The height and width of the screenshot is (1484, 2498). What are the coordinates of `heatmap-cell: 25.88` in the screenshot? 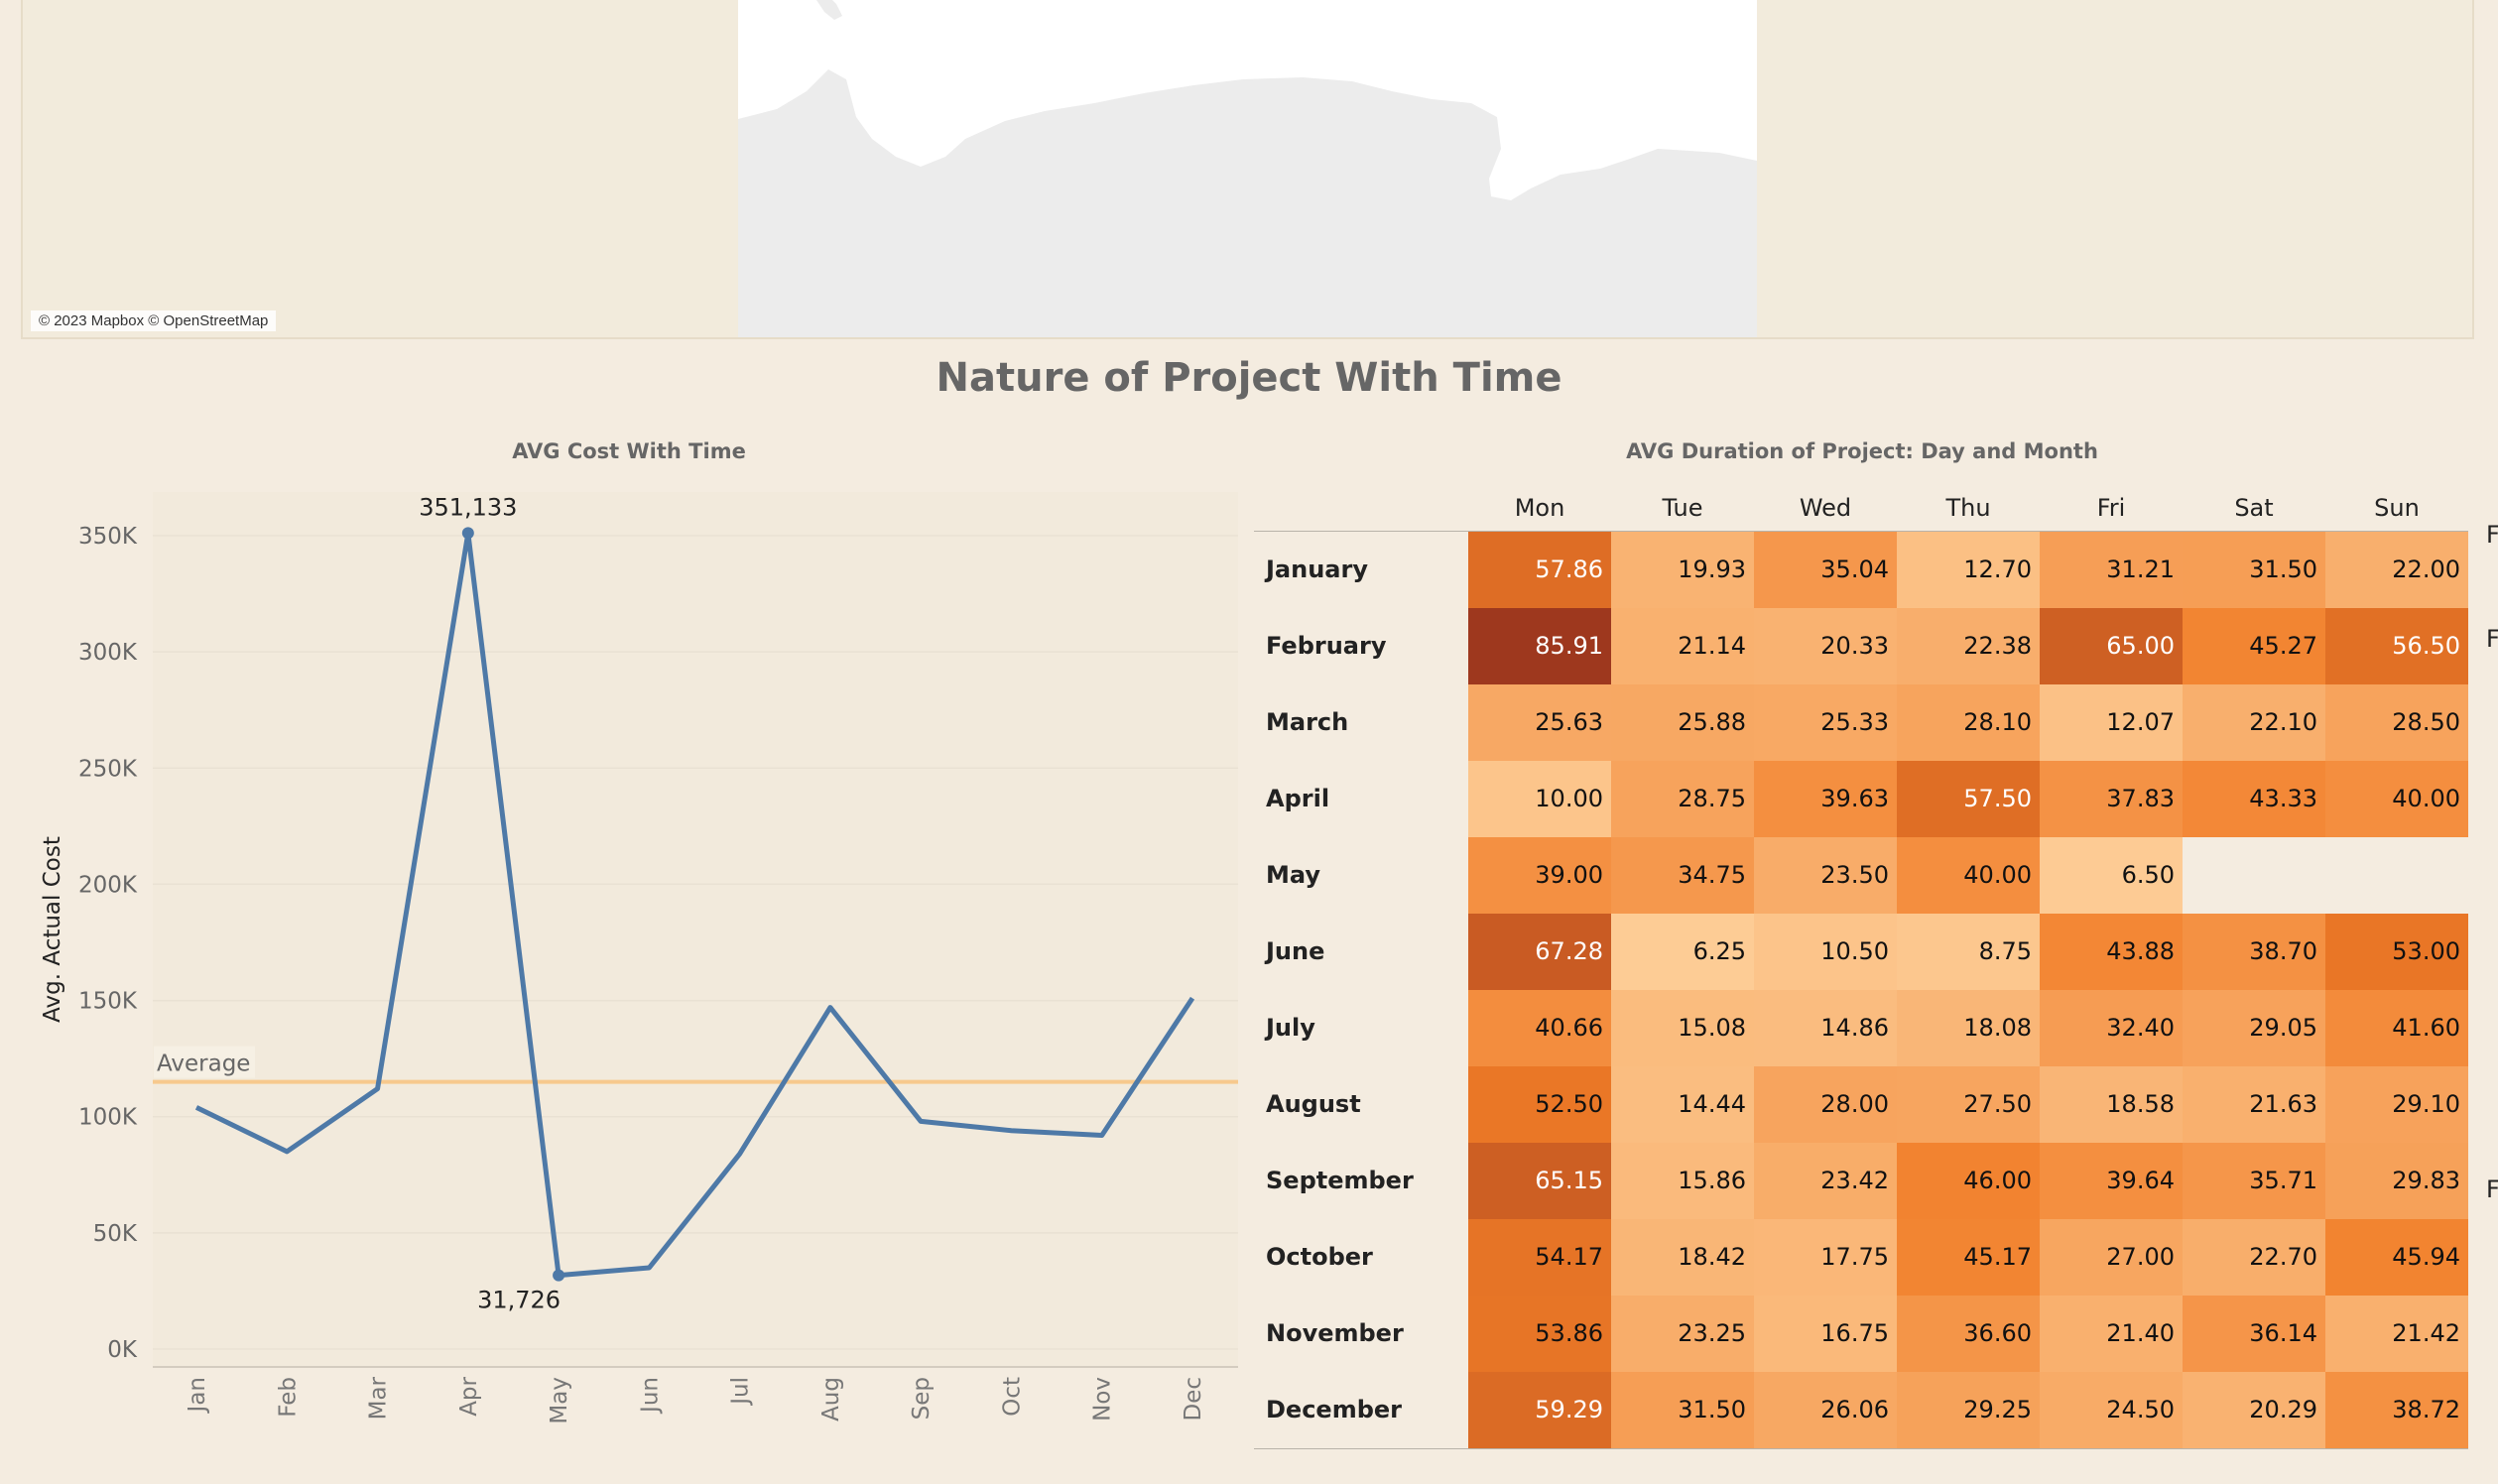 It's located at (1682, 722).